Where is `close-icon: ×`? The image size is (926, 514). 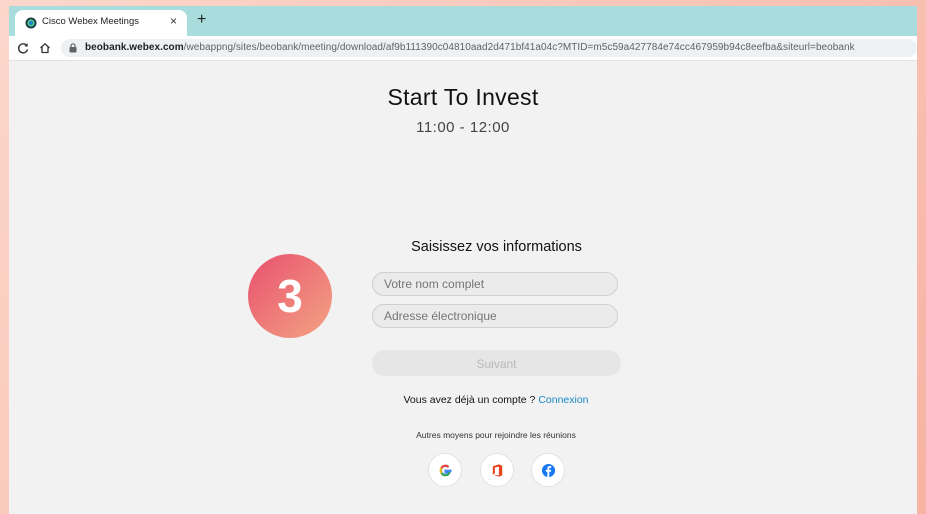
close-icon: × is located at coordinates (173, 21).